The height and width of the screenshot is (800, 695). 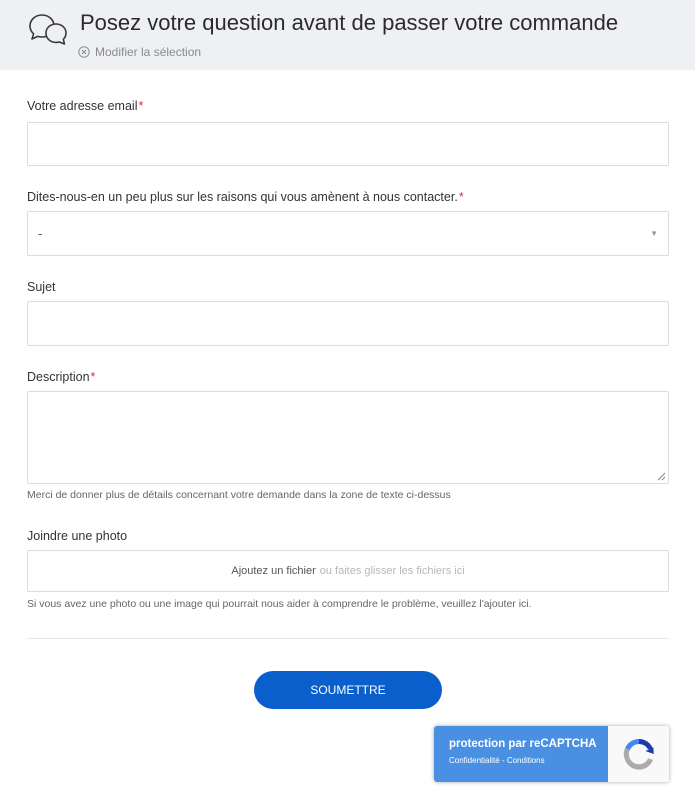 I want to click on modify-selection-link: Modifier la sélection, so click(x=139, y=52).